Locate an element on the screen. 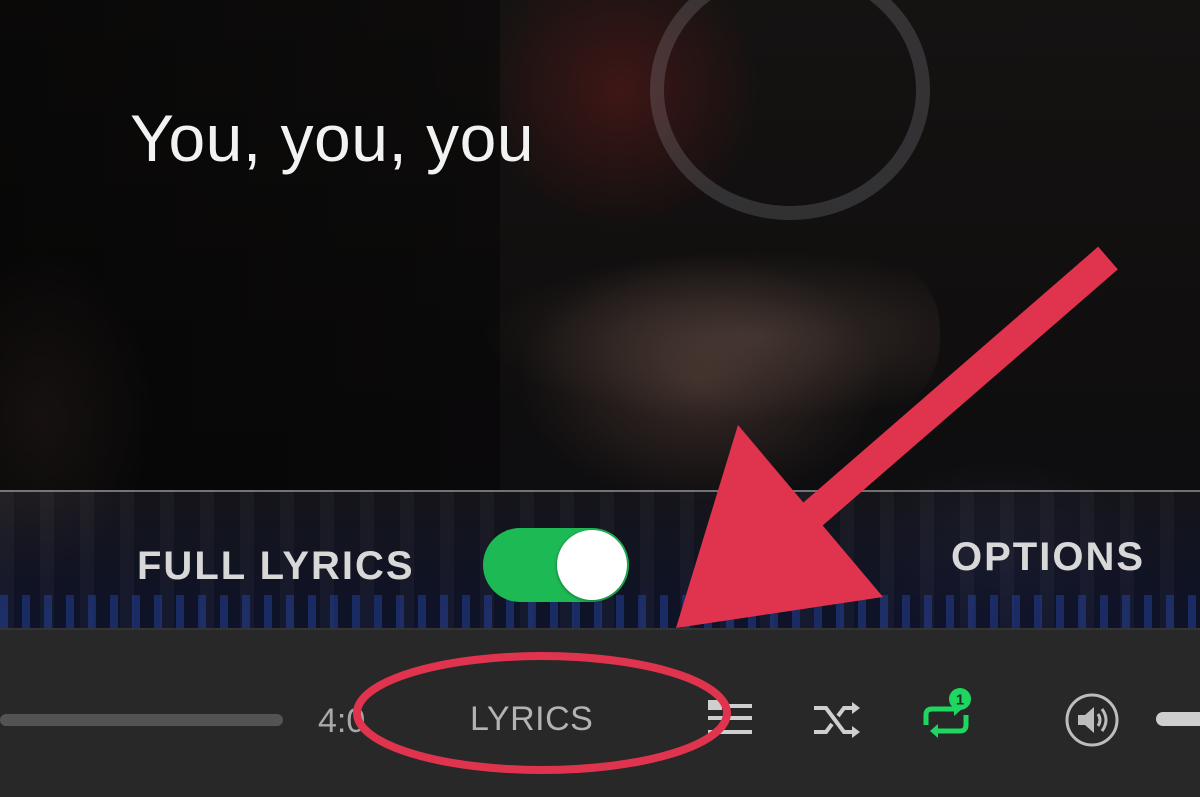  background-image-arm is located at coordinates (710, 335).